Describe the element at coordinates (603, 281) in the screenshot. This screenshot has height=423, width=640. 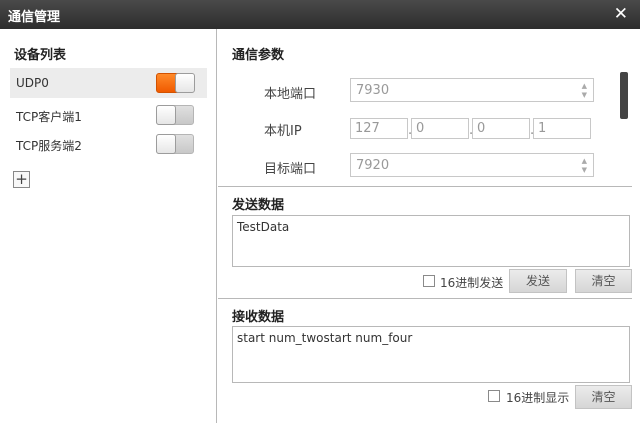
I see `clear-send-button: 清空` at that location.